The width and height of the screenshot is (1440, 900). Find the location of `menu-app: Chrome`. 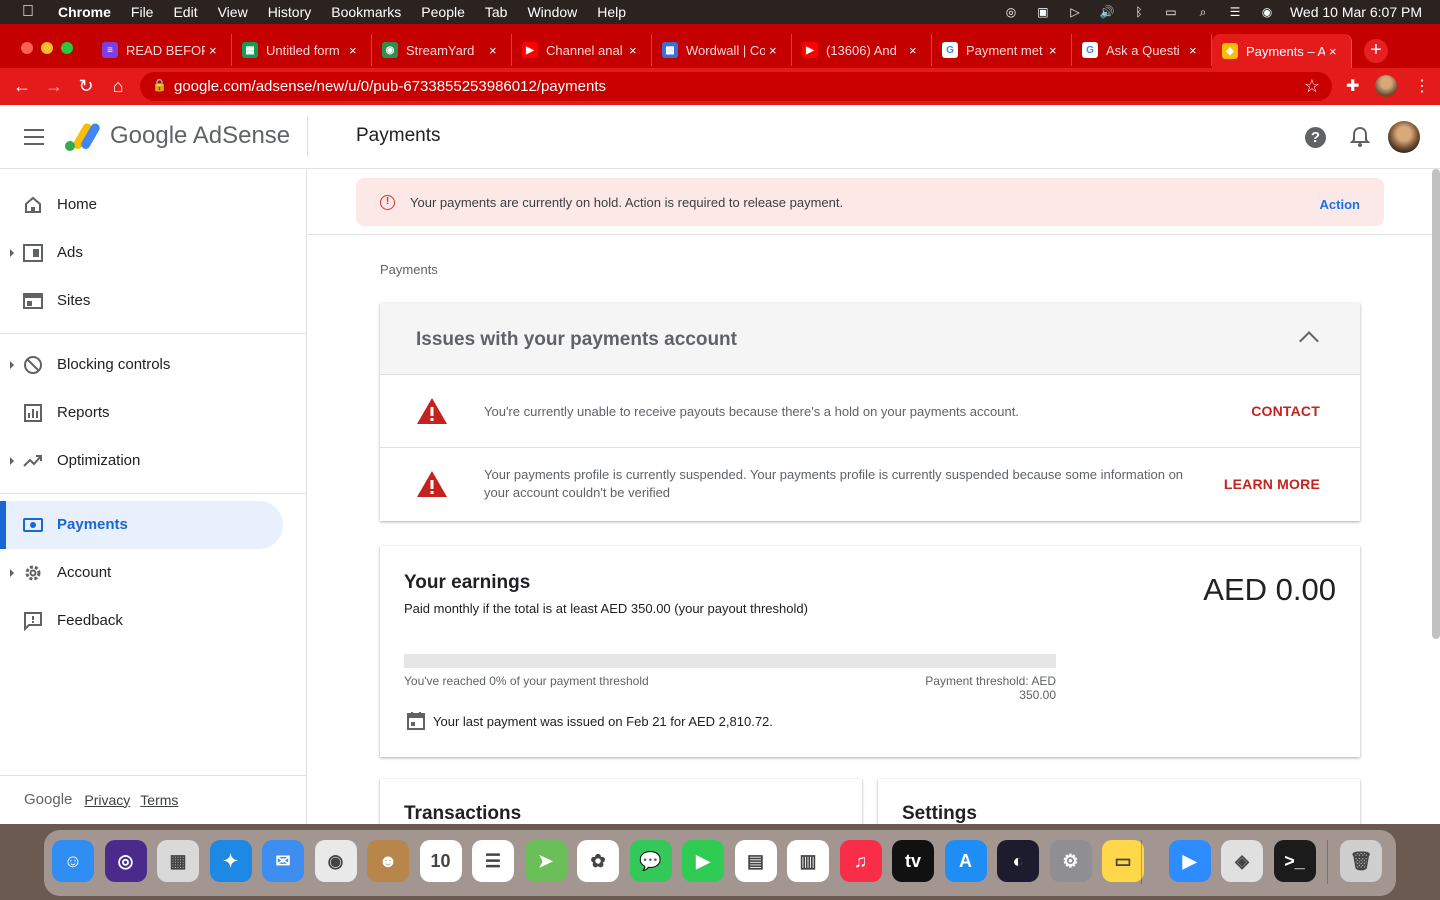

menu-app: Chrome is located at coordinates (84, 12).